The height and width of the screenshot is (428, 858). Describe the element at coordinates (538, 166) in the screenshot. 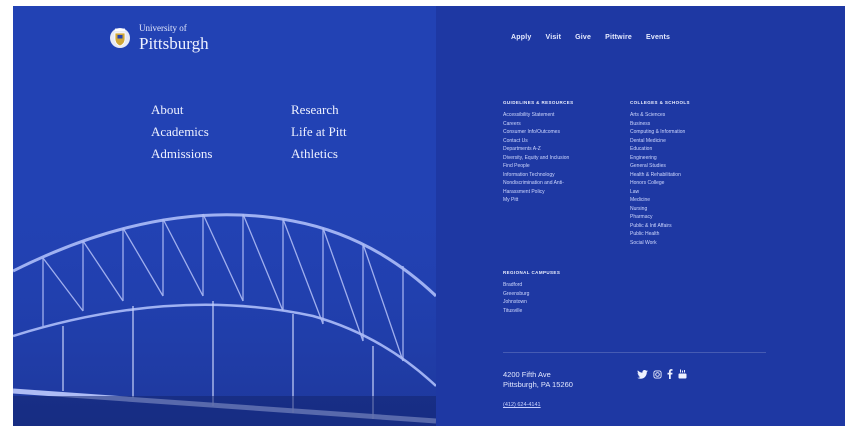

I see `guidelines-link: Find People` at that location.